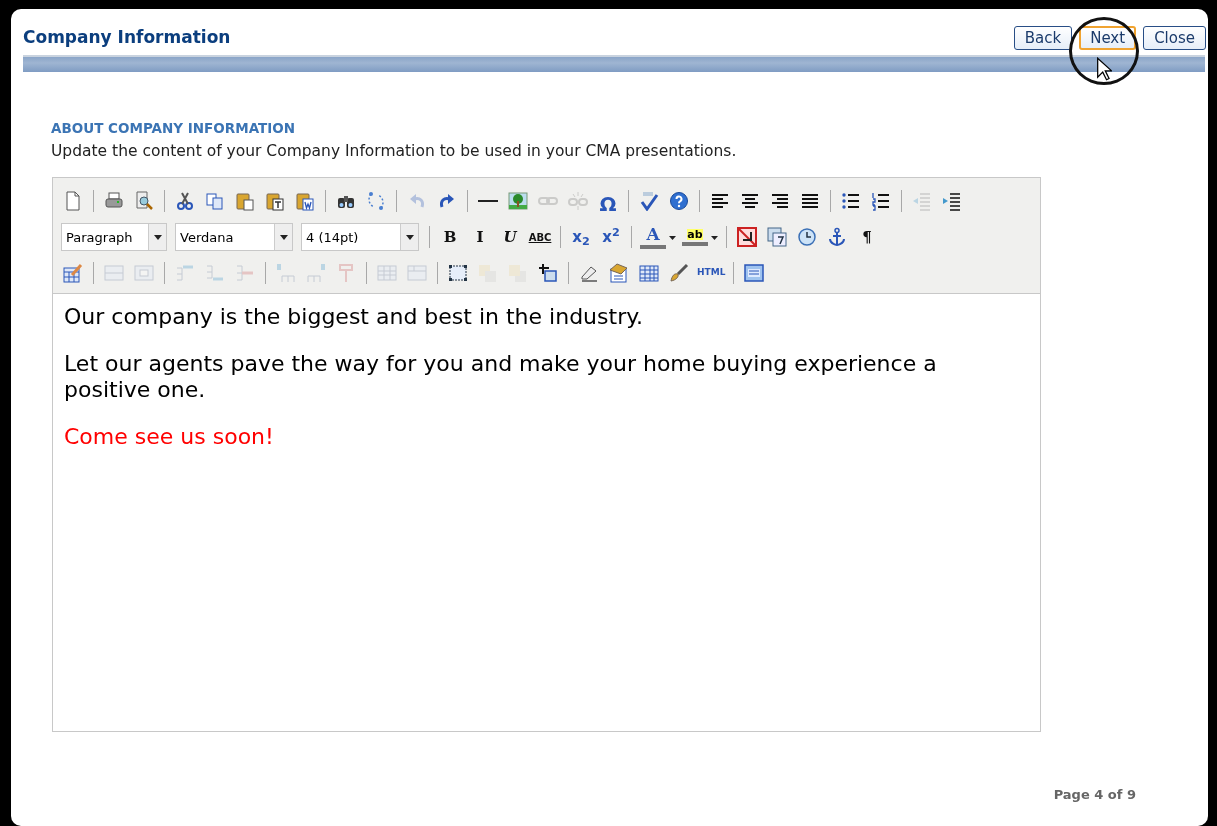 The width and height of the screenshot is (1217, 826). I want to click on format-button: x$^{2}$, so click(611, 237).